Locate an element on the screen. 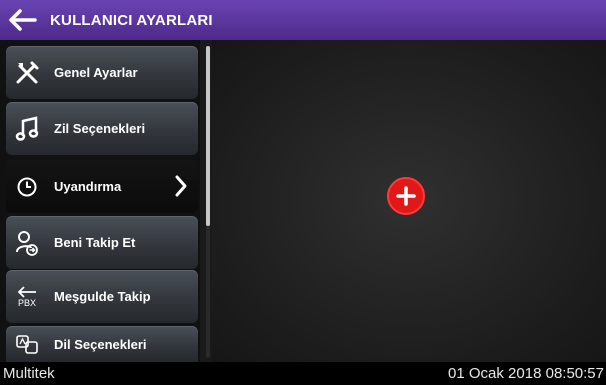  menu-item-label: Uyandırma is located at coordinates (88, 186).